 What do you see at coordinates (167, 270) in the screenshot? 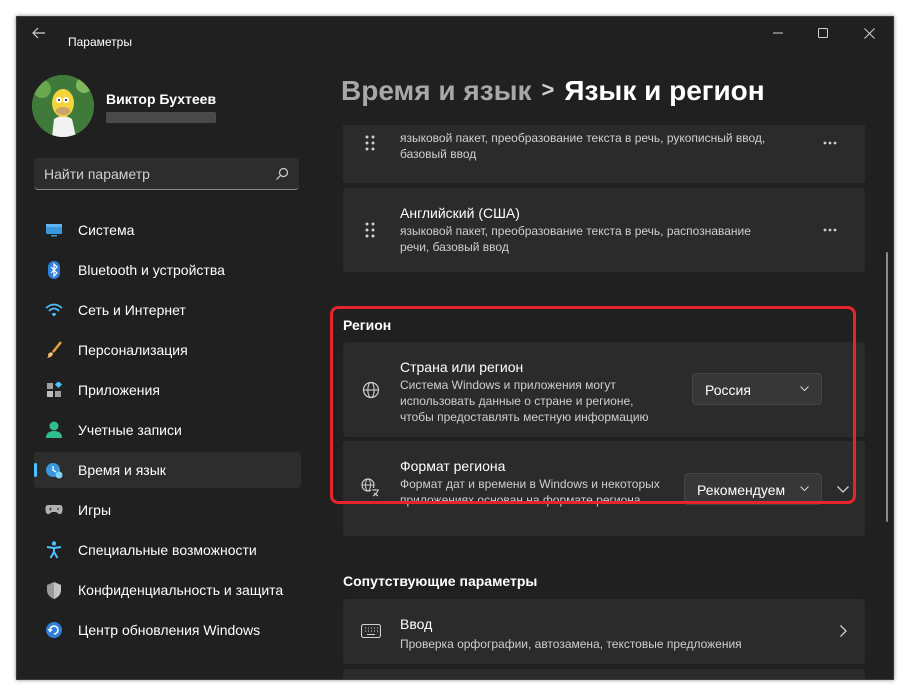
I see `sidebar-item-bluetooth: Bluetooth и устройства` at bounding box center [167, 270].